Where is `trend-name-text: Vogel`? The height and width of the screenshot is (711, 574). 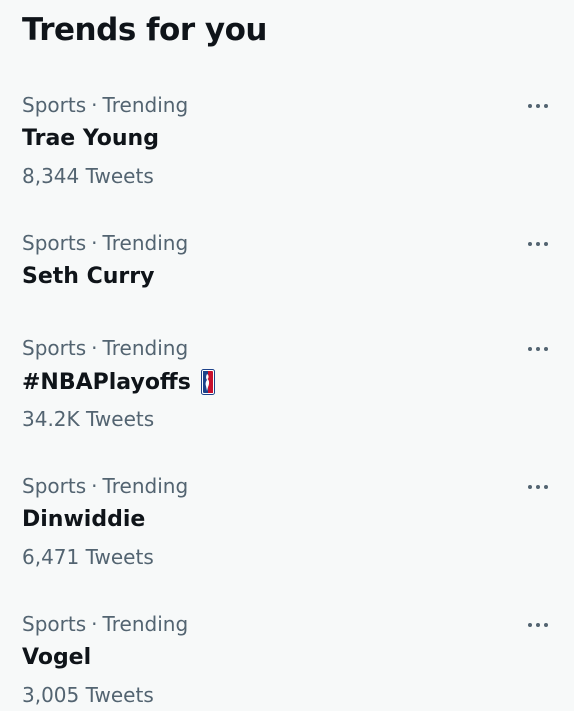
trend-name-text: Vogel is located at coordinates (57, 657).